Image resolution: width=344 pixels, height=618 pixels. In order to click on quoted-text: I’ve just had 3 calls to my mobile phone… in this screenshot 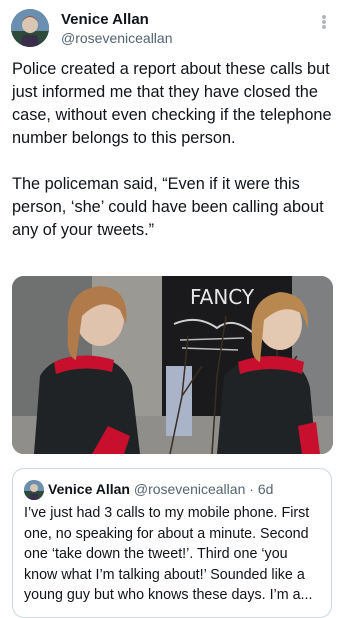, I will do `click(168, 554)`.